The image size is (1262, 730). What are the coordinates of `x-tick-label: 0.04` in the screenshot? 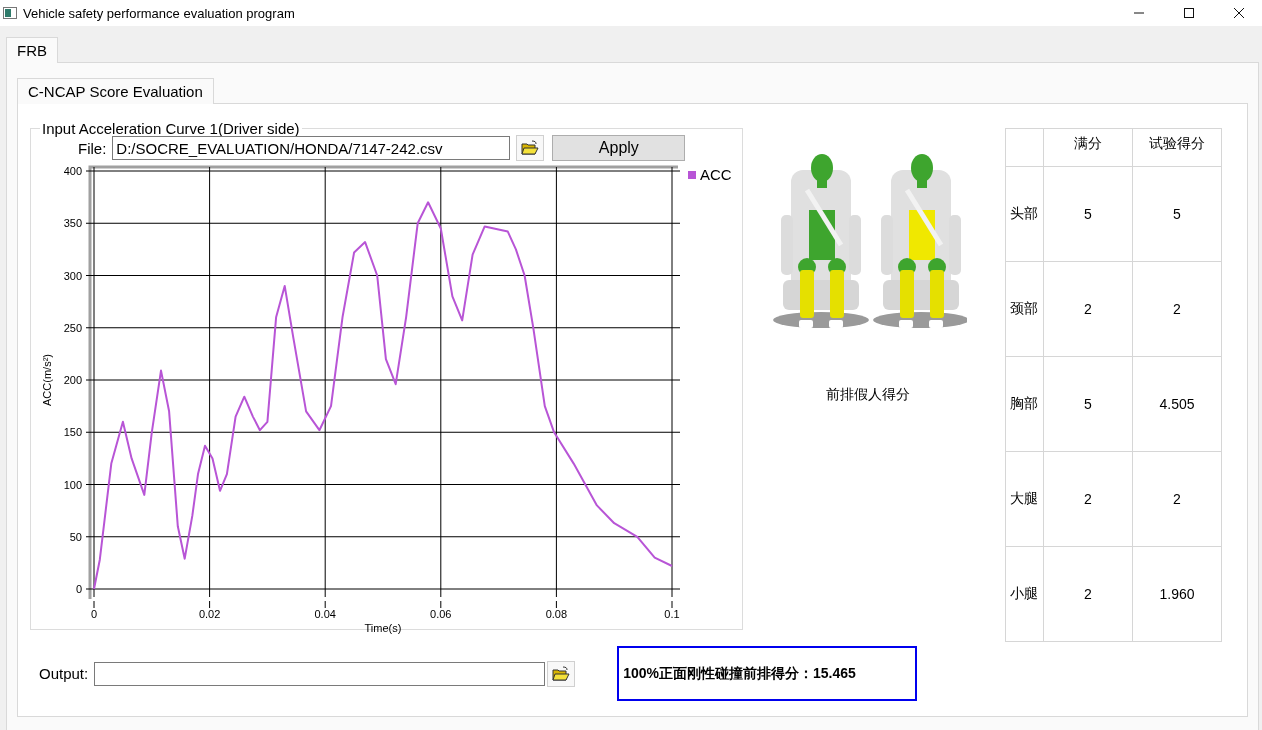 It's located at (325, 614).